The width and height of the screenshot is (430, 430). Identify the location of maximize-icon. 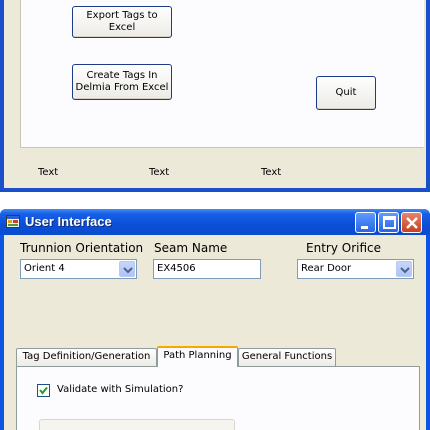
(389, 222).